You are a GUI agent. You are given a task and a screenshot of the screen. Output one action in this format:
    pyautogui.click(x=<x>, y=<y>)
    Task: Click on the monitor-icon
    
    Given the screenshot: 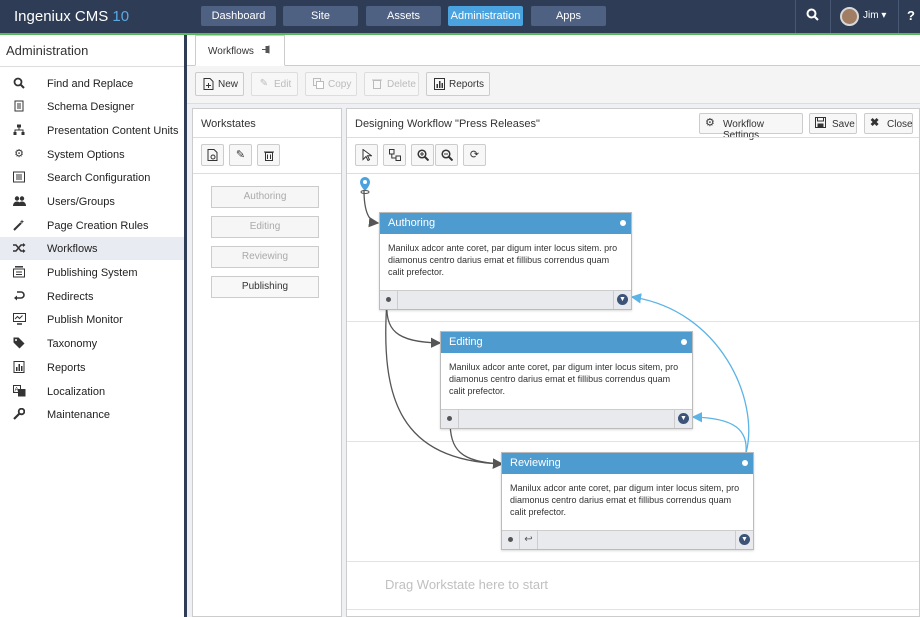 What is the action you would take?
    pyautogui.click(x=19, y=319)
    